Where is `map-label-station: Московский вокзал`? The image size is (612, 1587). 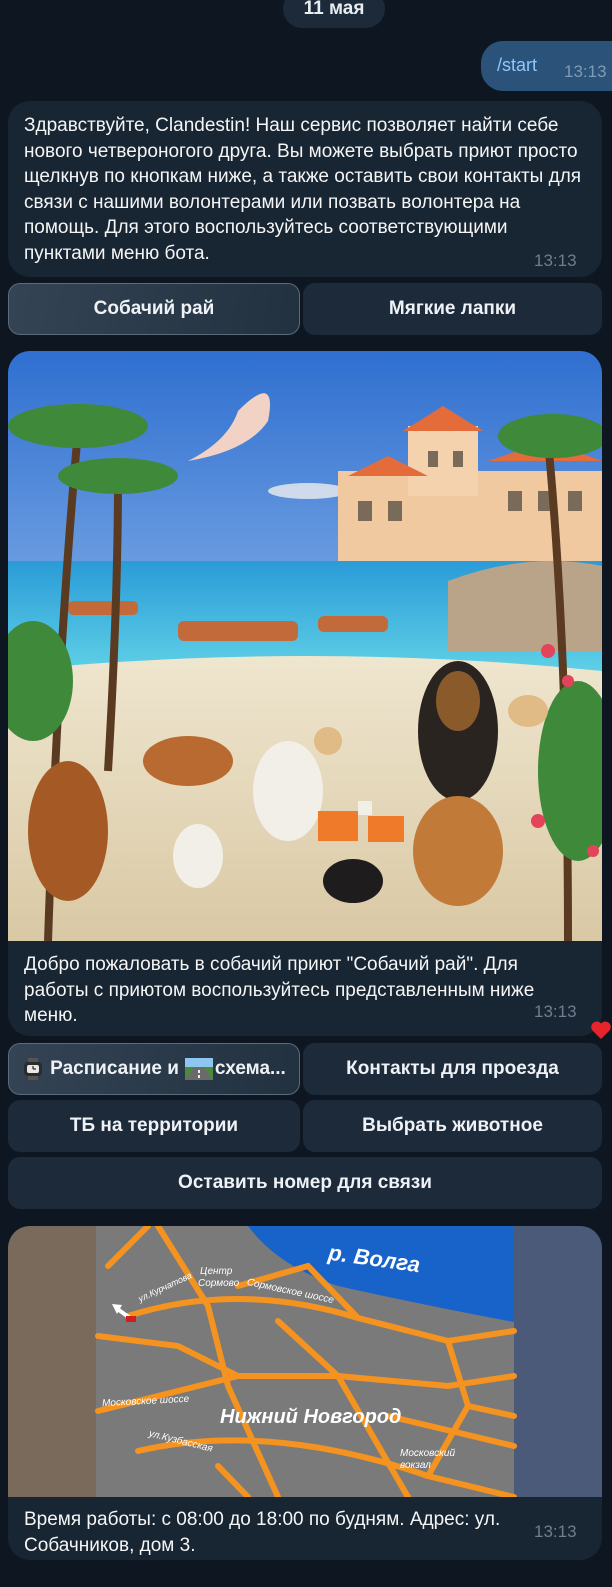 map-label-station: Московский вокзал is located at coordinates (428, 1459).